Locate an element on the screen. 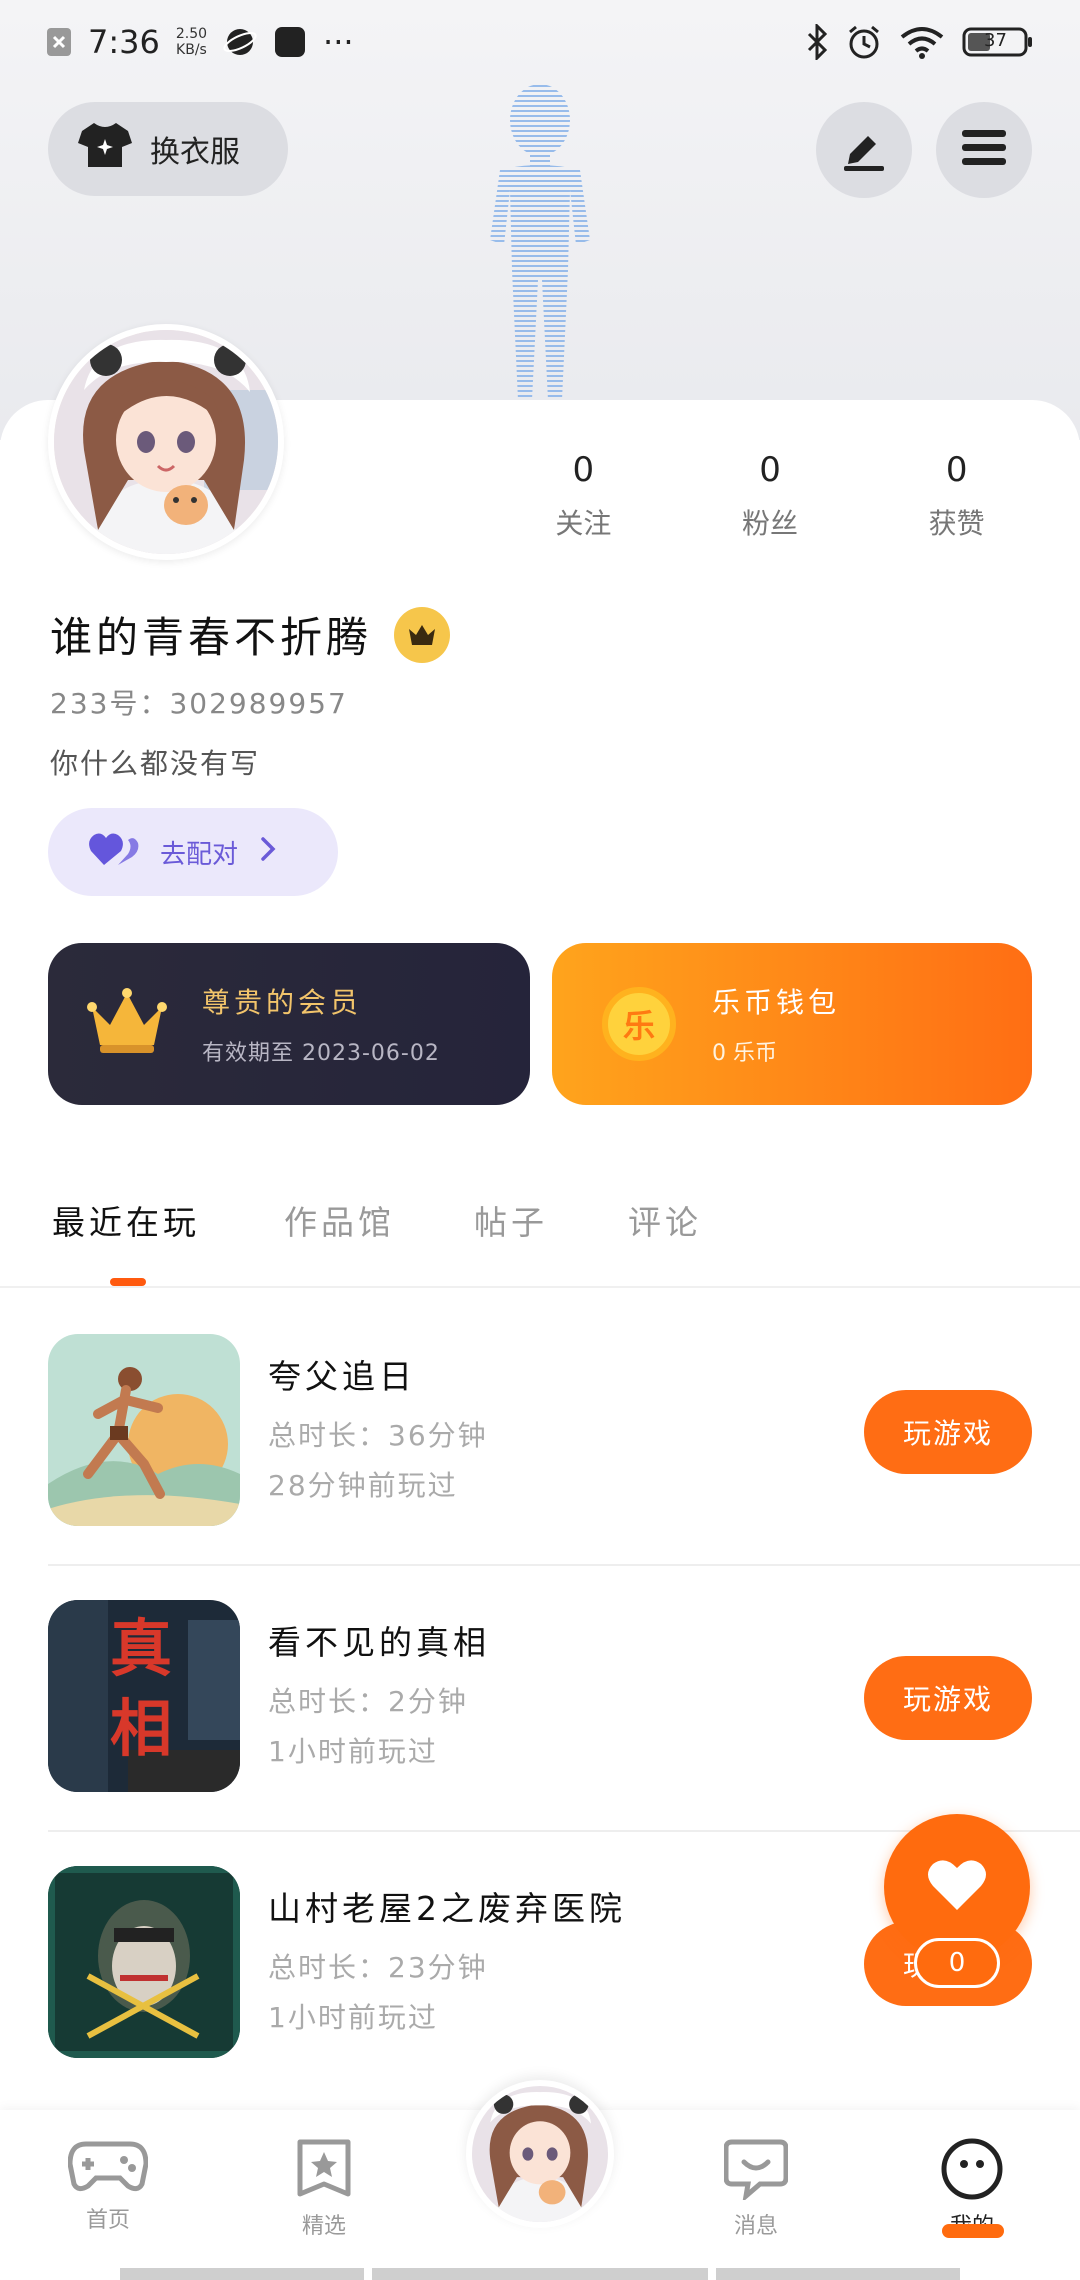  menu-button is located at coordinates (984, 150).